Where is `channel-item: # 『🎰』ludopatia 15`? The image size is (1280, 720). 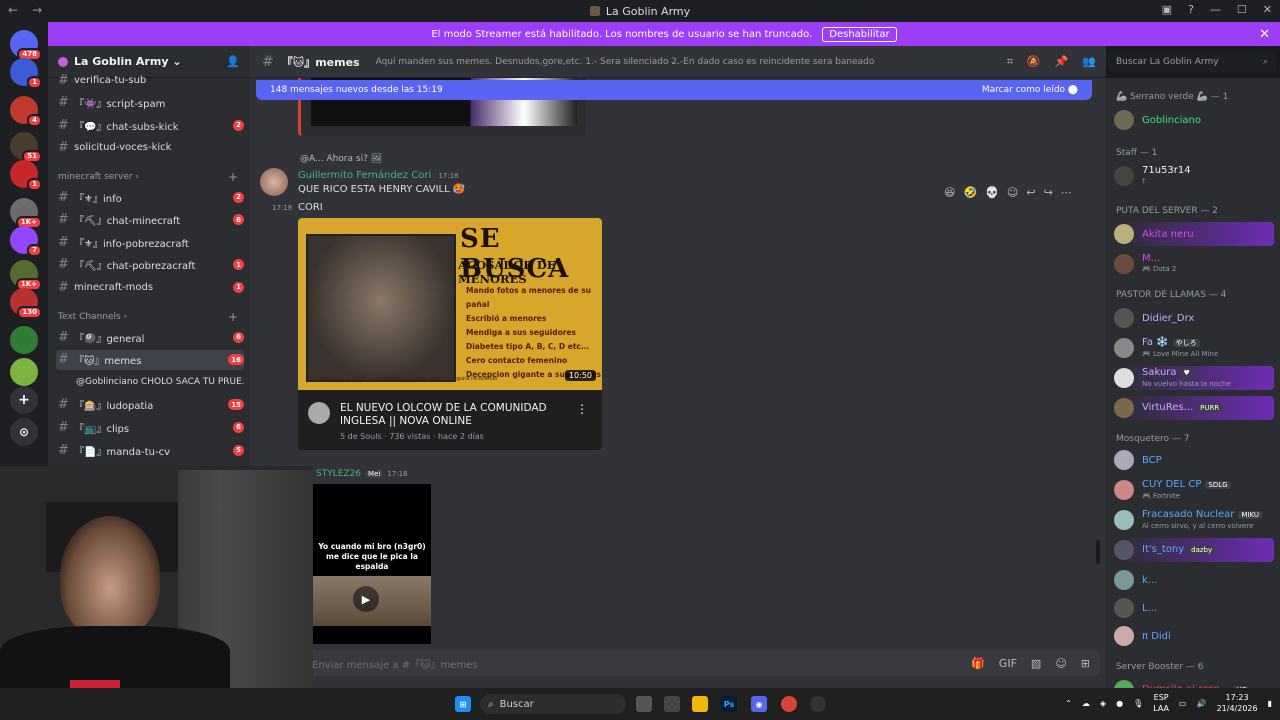
channel-item: # 『🎰』ludopatia 15 is located at coordinates (150, 405).